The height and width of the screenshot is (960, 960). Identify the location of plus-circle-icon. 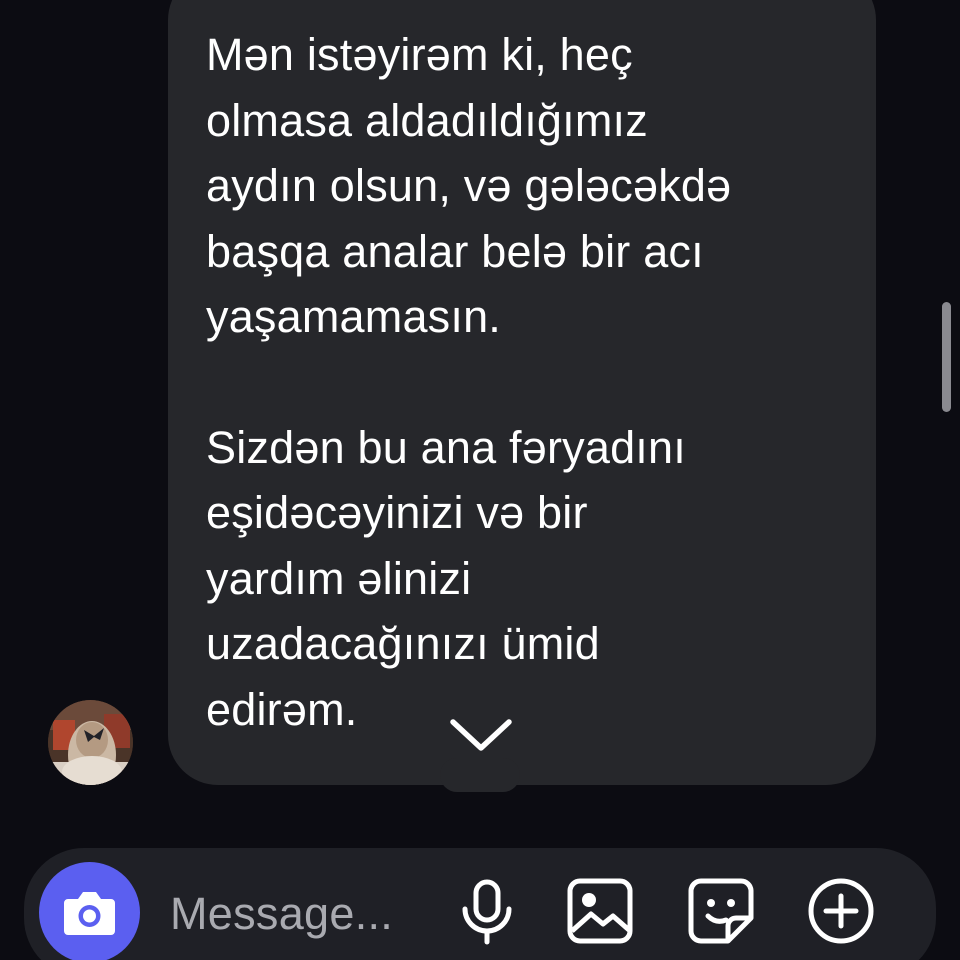
(841, 911).